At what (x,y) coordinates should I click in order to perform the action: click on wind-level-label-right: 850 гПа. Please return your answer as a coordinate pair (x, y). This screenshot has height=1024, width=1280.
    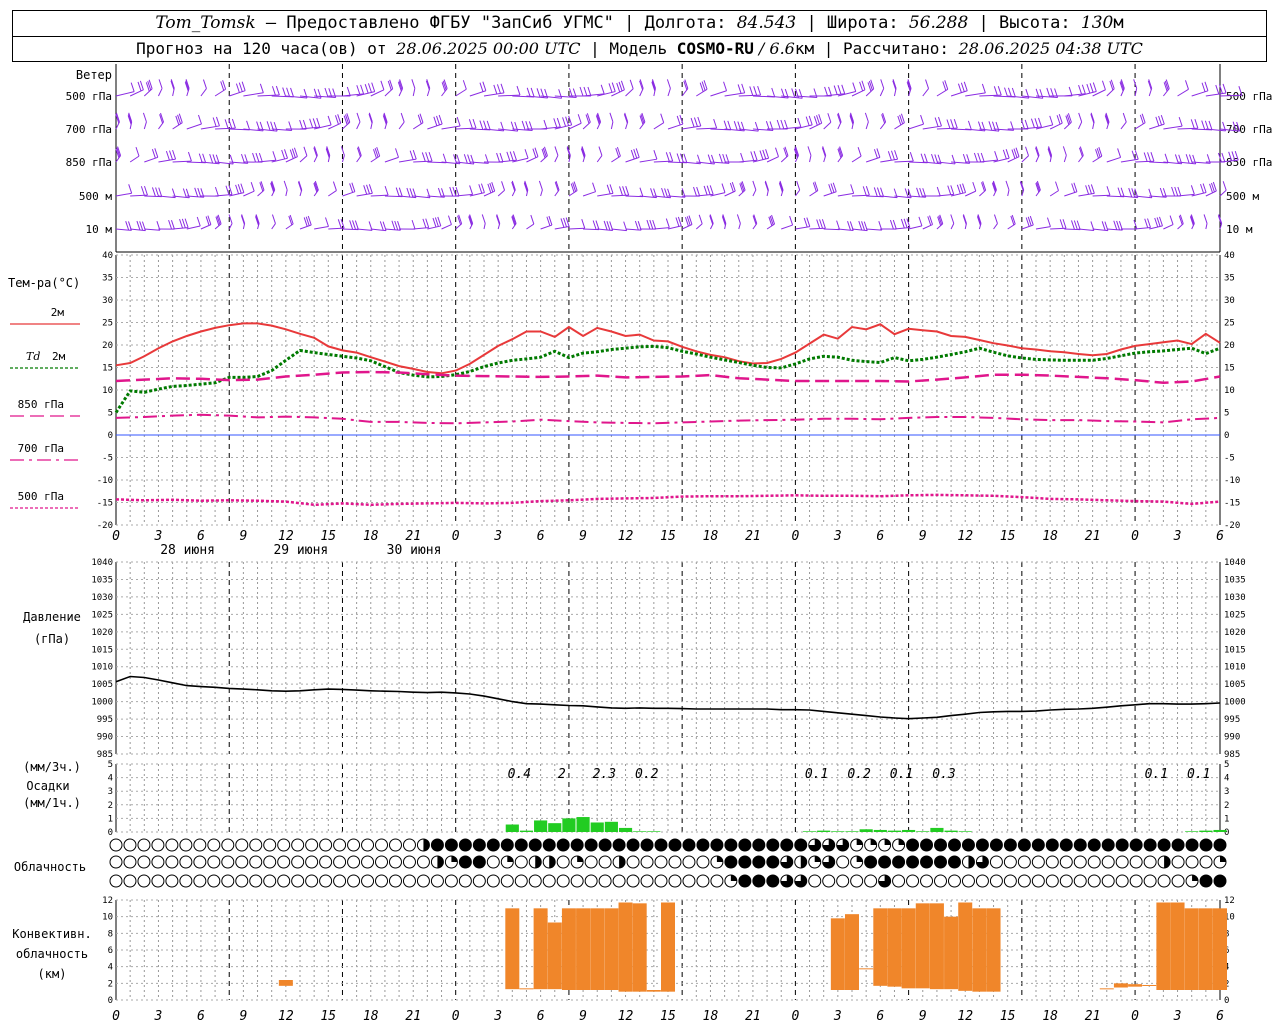
    Looking at the image, I should click on (1249, 162).